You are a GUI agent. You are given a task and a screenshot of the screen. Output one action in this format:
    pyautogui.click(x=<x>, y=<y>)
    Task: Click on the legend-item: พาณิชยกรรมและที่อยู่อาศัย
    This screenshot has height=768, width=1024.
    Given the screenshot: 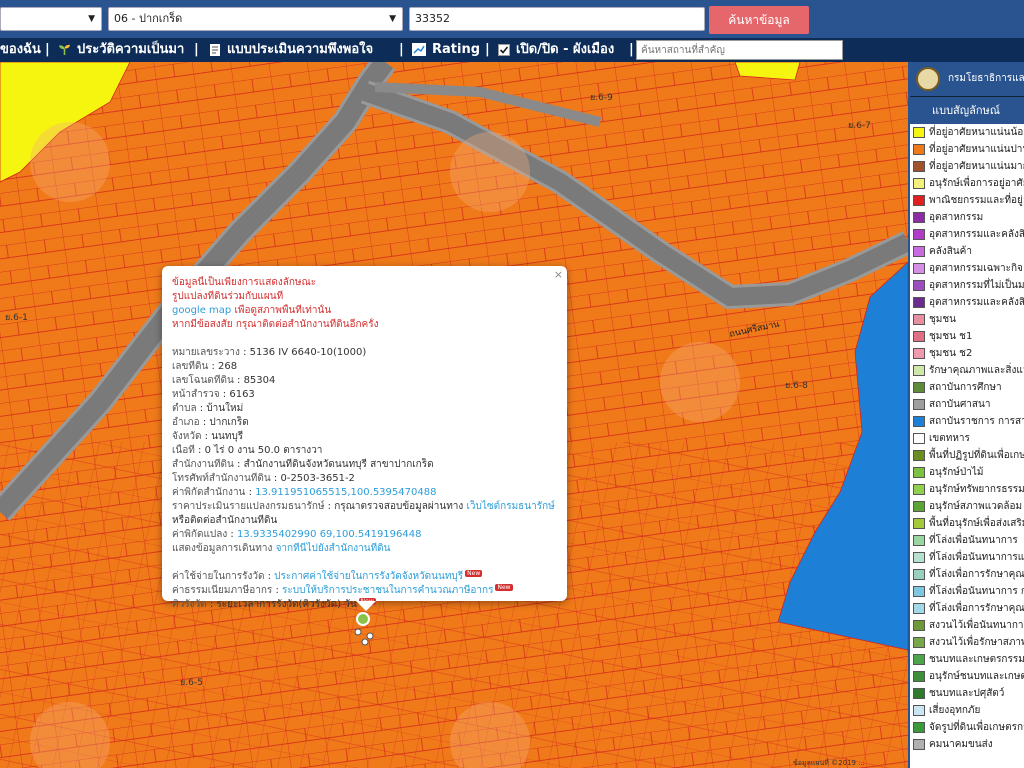 What is the action you would take?
    pyautogui.click(x=967, y=200)
    